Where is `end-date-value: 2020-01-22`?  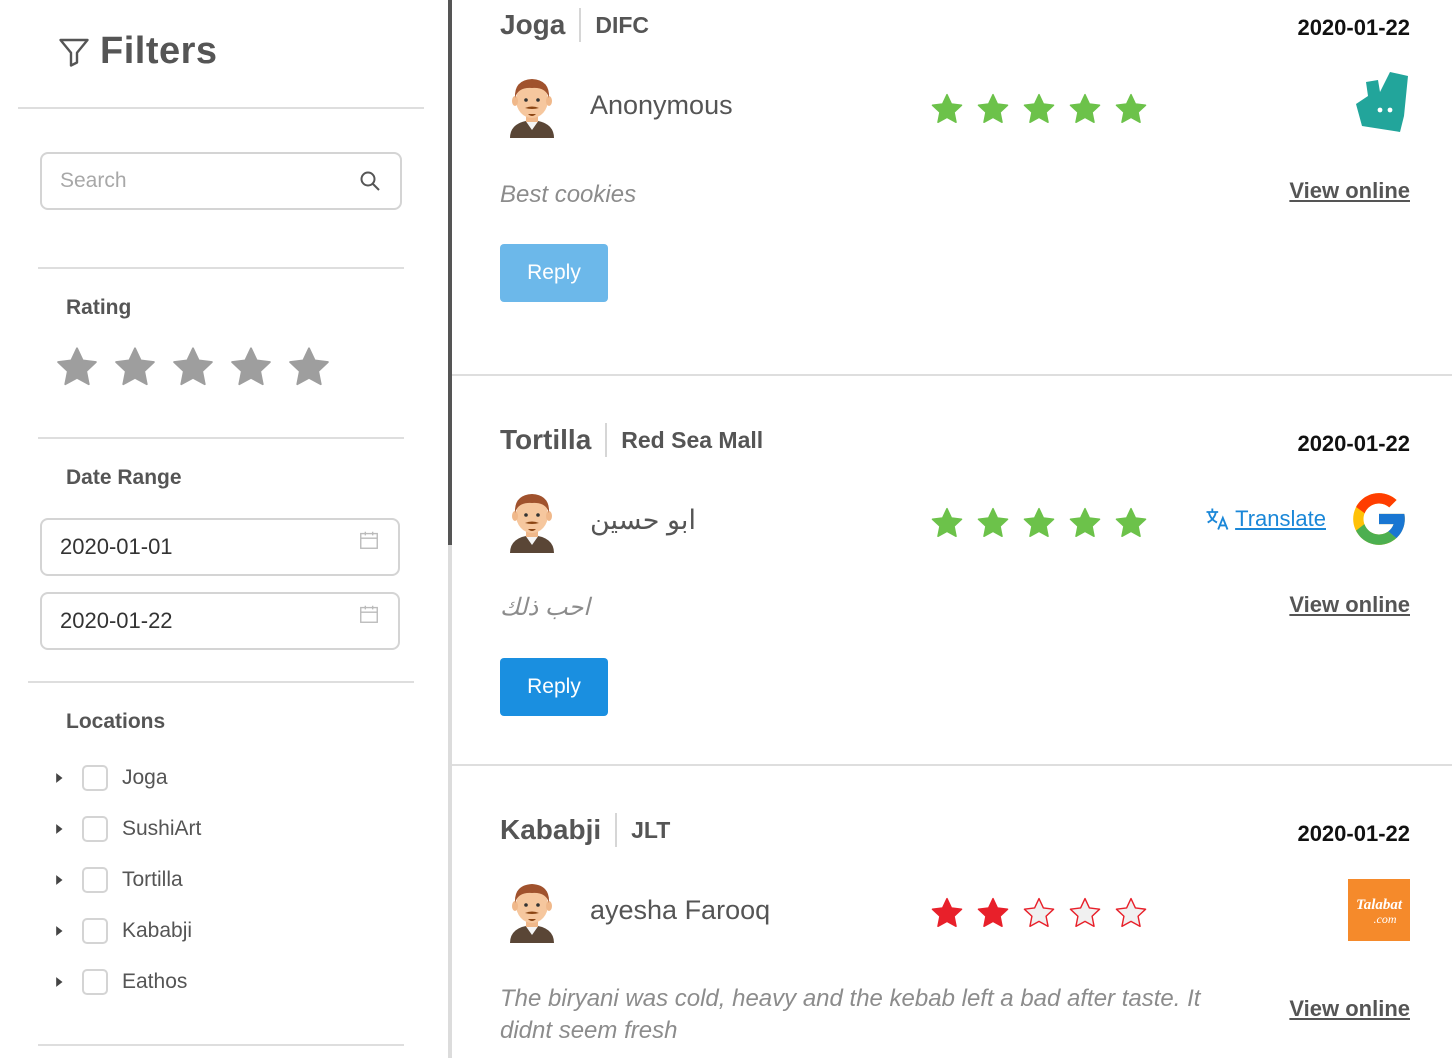
end-date-value: 2020-01-22 is located at coordinates (116, 620).